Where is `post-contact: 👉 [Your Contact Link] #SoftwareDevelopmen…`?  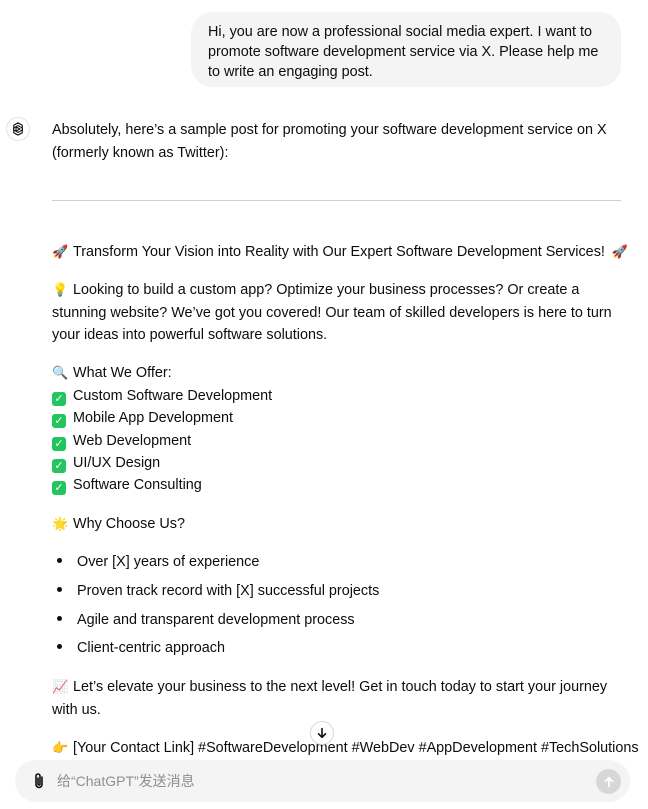
post-contact: 👉 [Your Contact Link] #SoftwareDevelopmen… is located at coordinates (345, 748).